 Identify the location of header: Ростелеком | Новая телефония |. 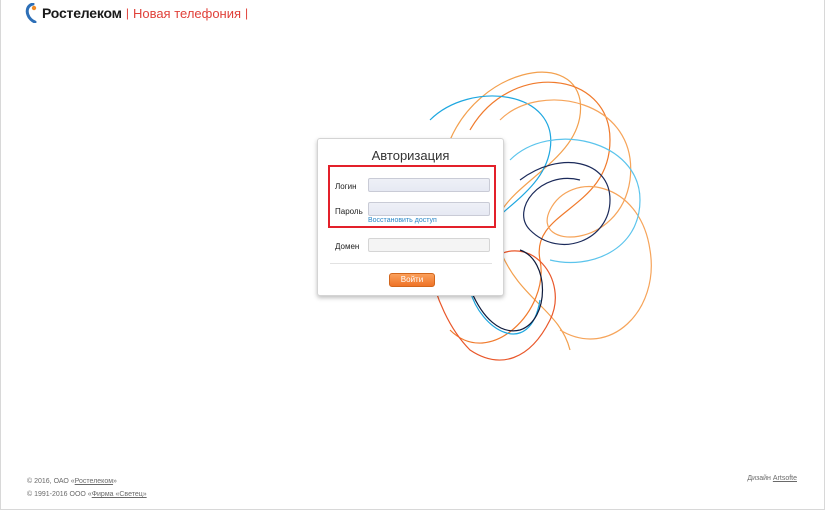
(138, 13).